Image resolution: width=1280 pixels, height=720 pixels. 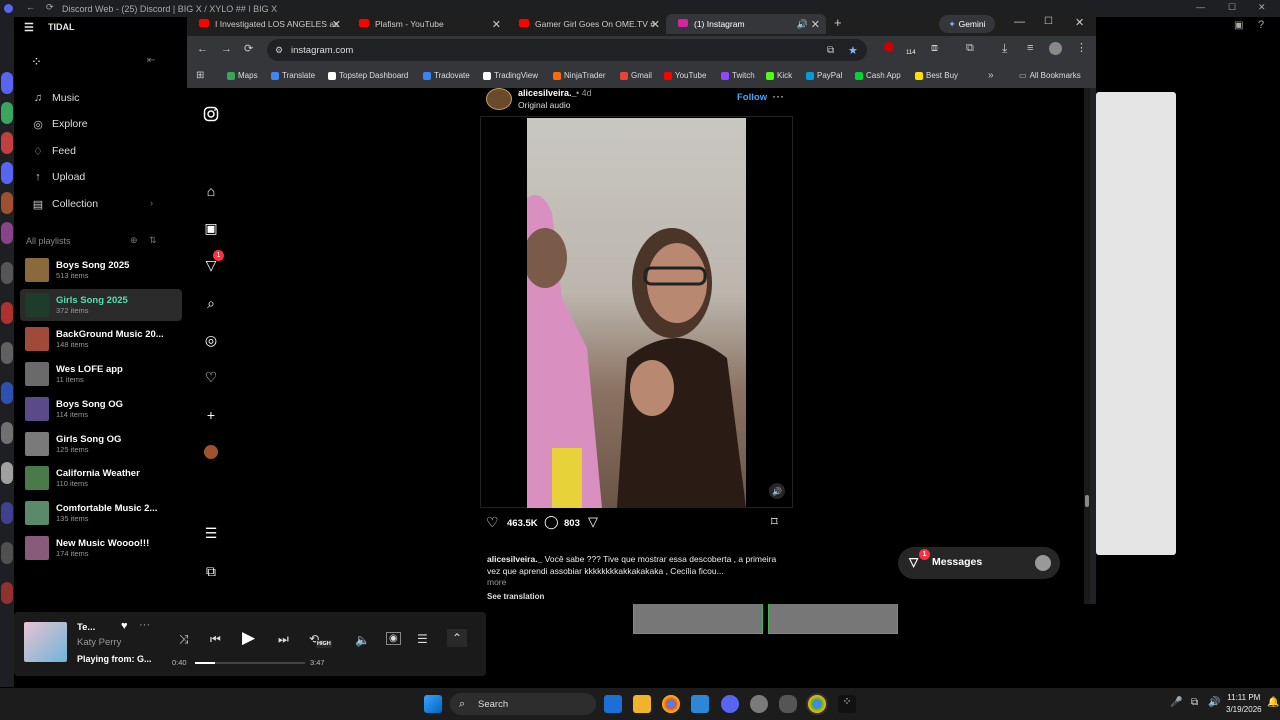 I want to click on gemini-button: ✦ Gemini, so click(x=967, y=24).